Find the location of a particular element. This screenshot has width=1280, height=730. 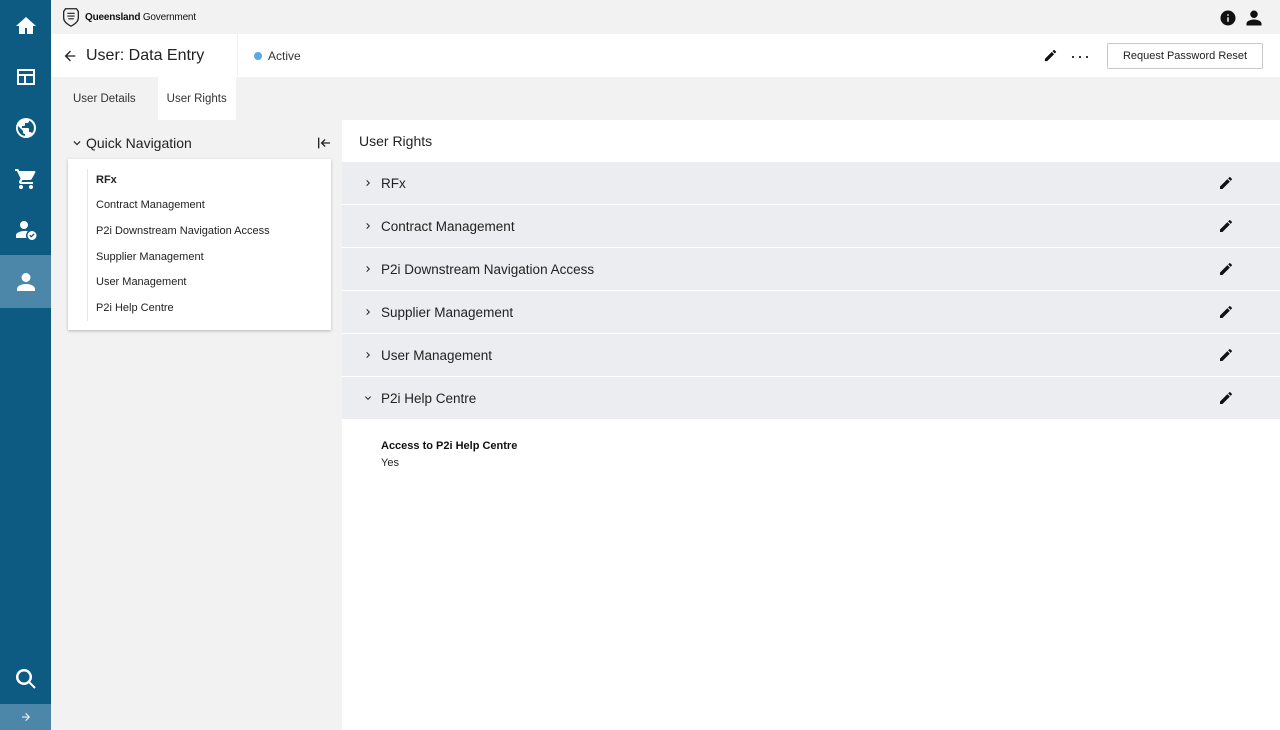

search-icon is located at coordinates (25, 678).